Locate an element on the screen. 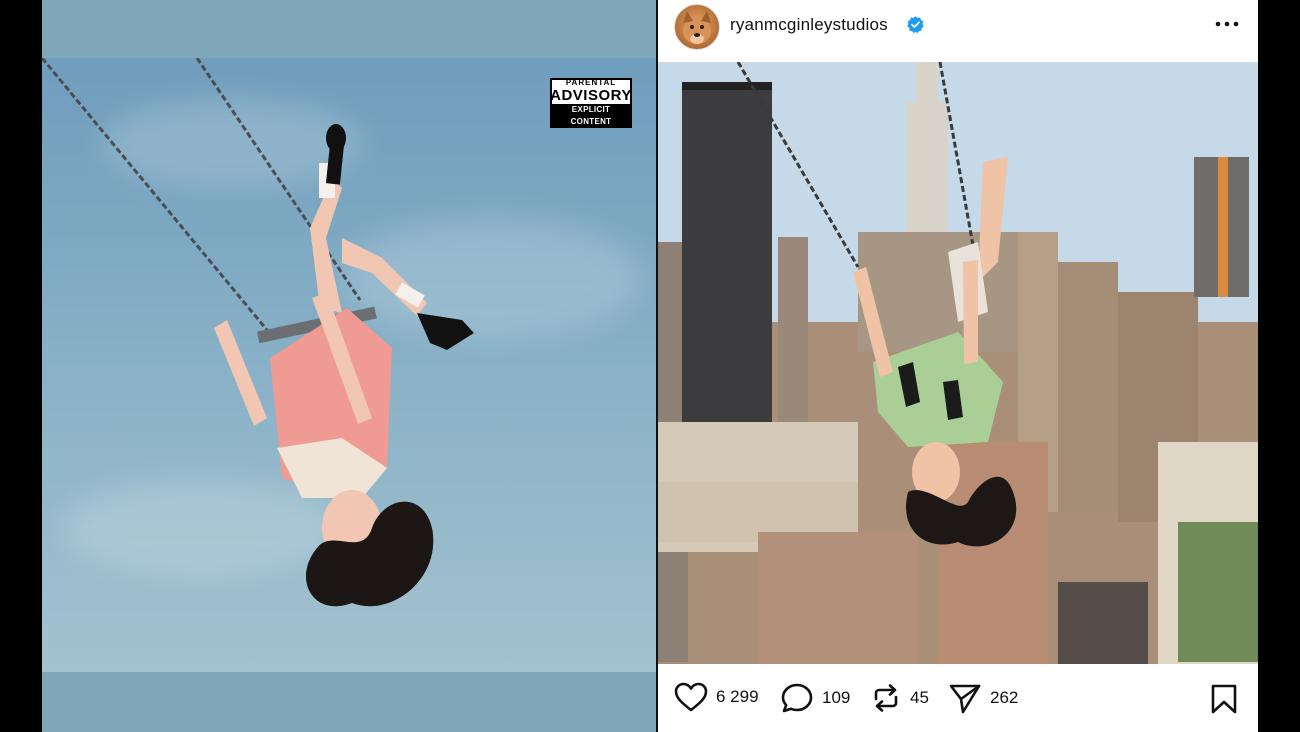 This screenshot has width=1300, height=732. advisory-main-text: ADVISORY is located at coordinates (591, 95).